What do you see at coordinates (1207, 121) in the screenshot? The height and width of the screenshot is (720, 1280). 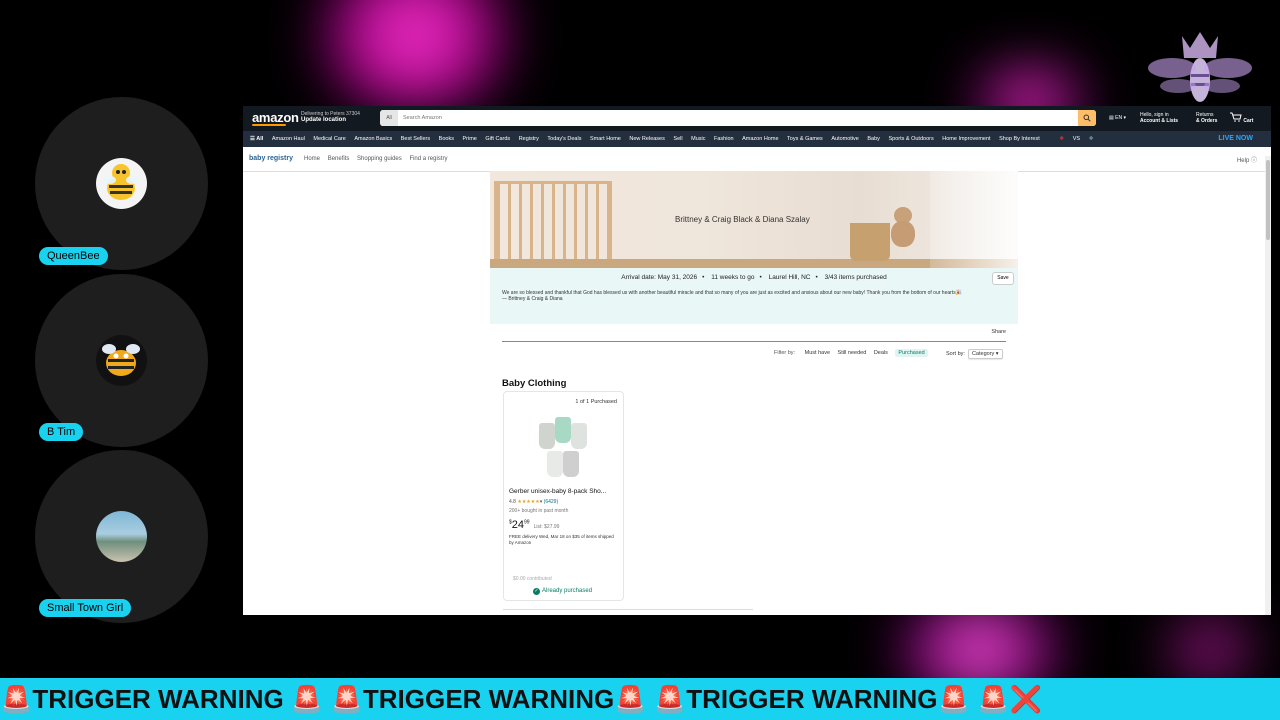 I see `orders-label: & Orders` at bounding box center [1207, 121].